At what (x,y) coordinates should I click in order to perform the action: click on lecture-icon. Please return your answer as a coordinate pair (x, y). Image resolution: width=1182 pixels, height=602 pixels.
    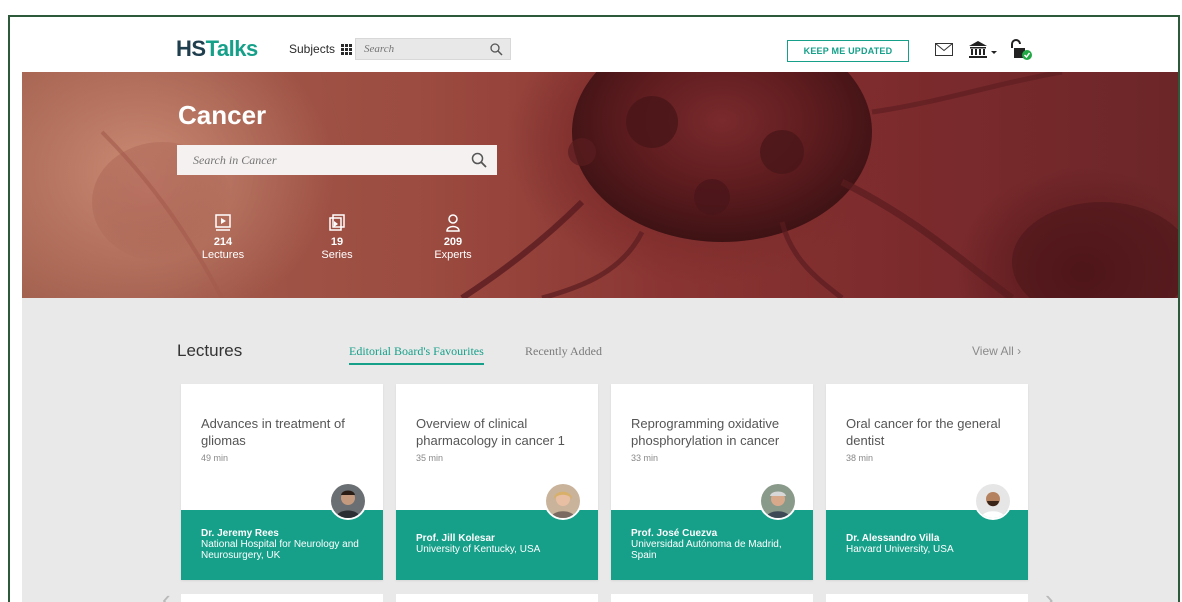
    Looking at the image, I should click on (223, 222).